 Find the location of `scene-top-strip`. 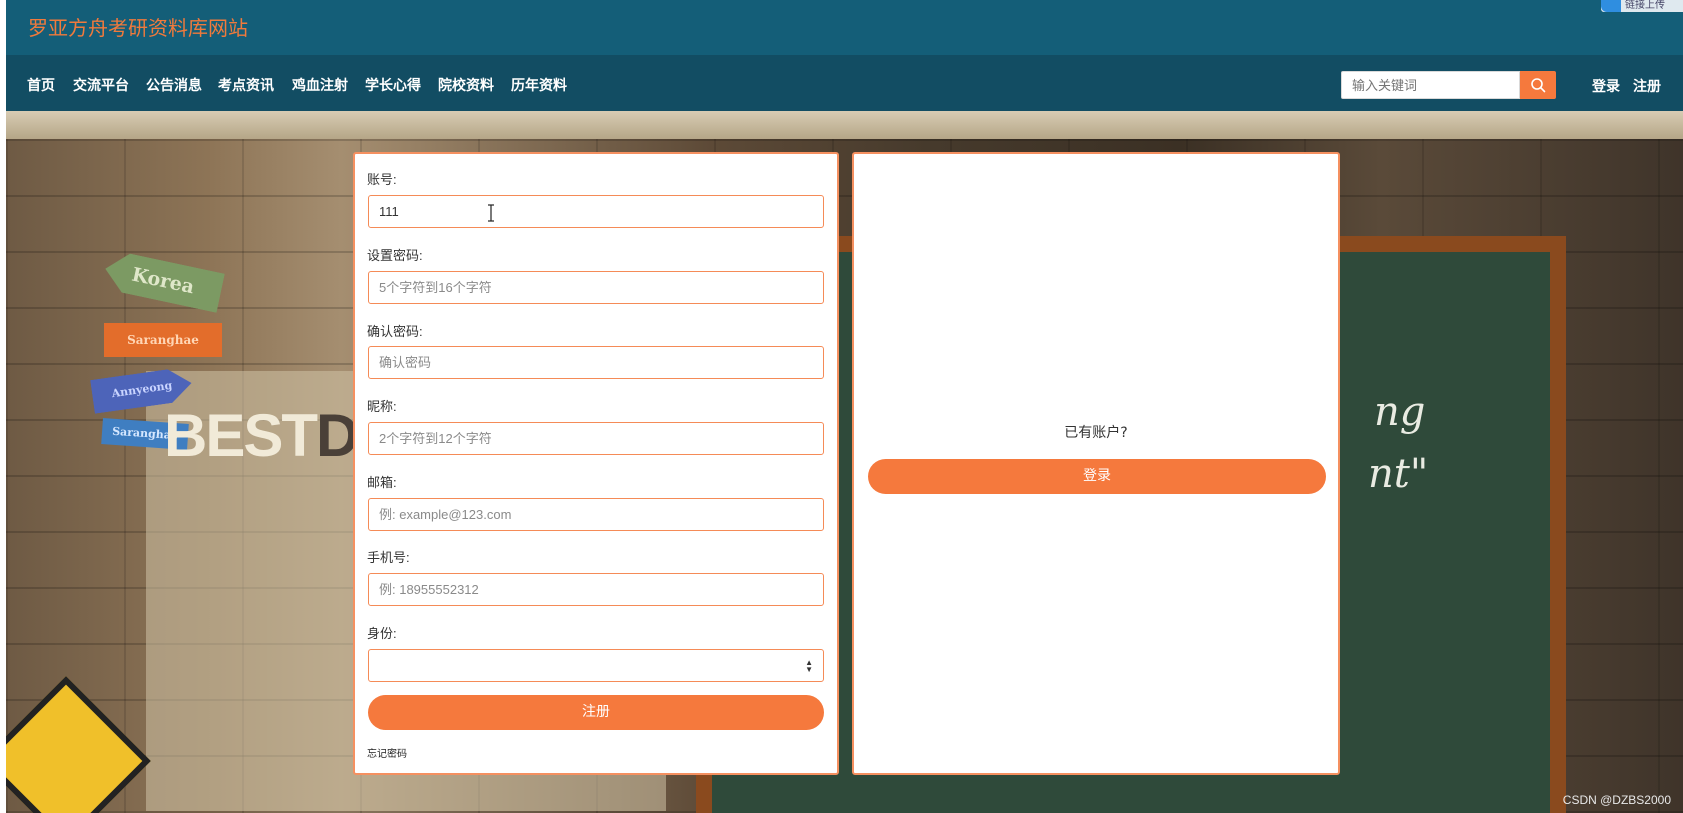

scene-top-strip is located at coordinates (844, 125).